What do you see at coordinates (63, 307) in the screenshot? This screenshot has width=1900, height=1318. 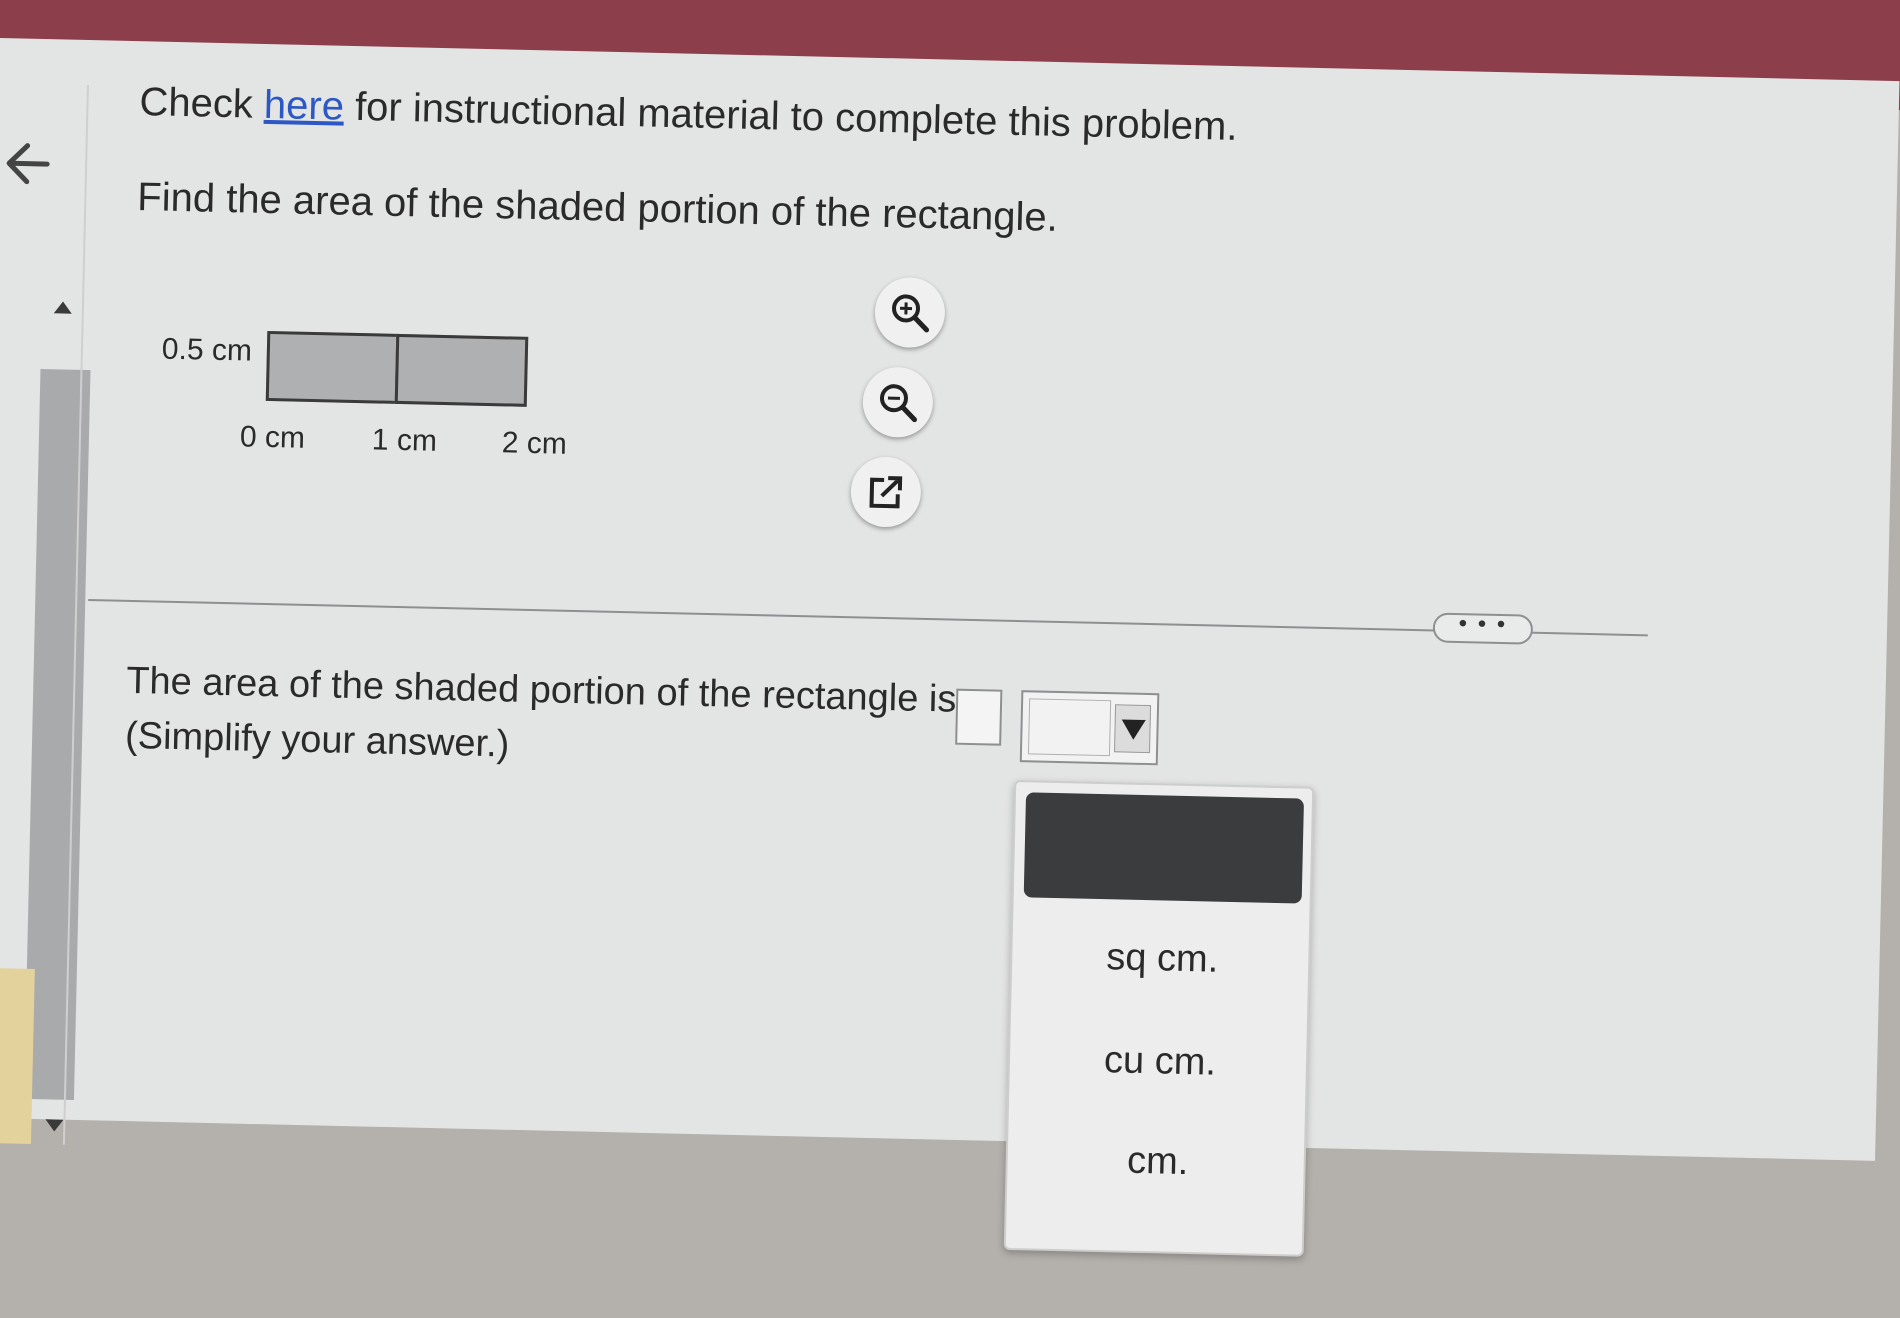 I see `scroll-up-arrow` at bounding box center [63, 307].